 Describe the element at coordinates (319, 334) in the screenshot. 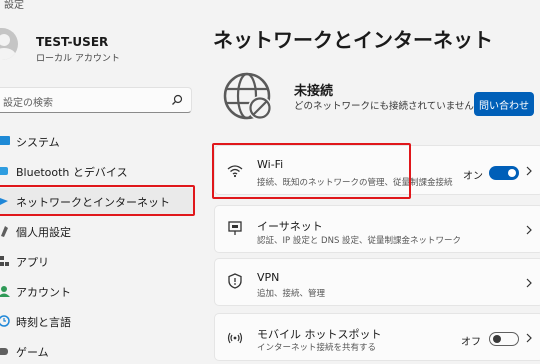

I see `card-title: モバイル ホットスポット` at that location.